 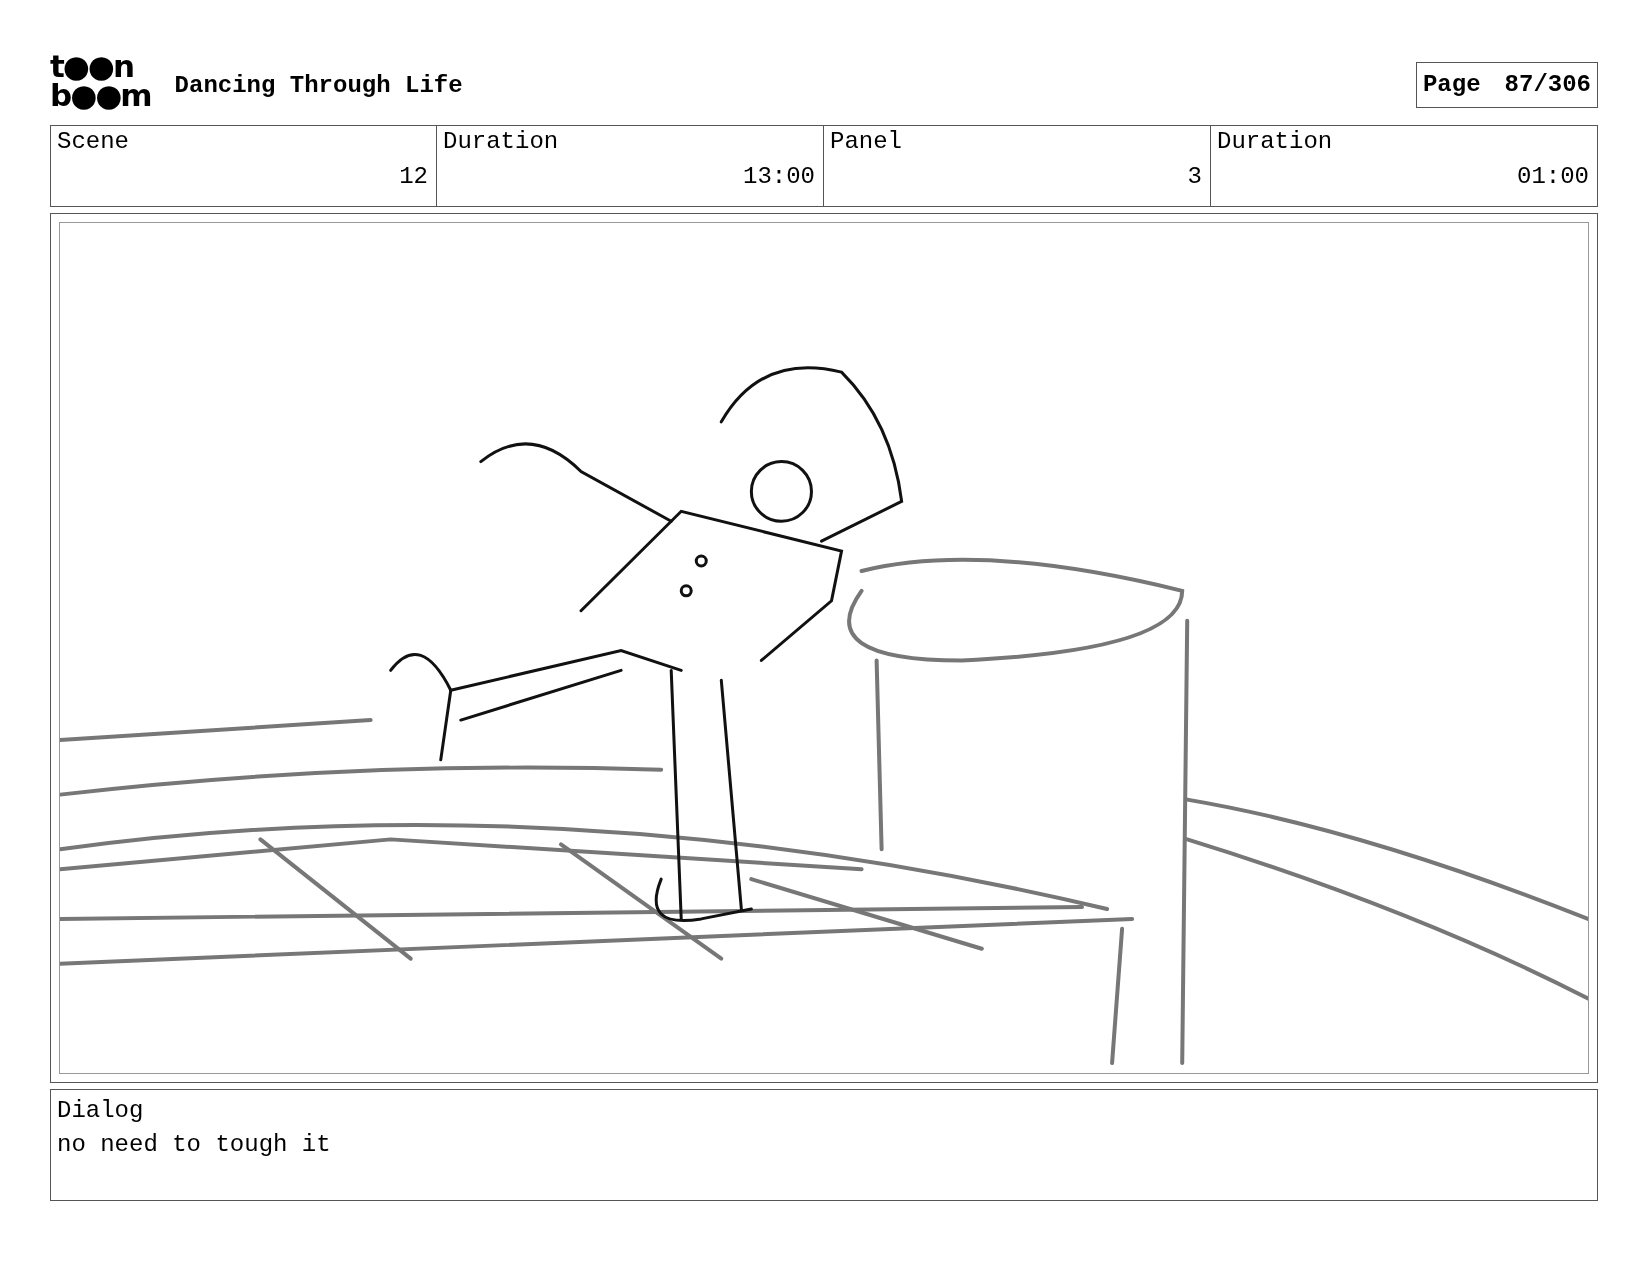 I want to click on logo: t●●n b●●m, so click(x=100, y=81).